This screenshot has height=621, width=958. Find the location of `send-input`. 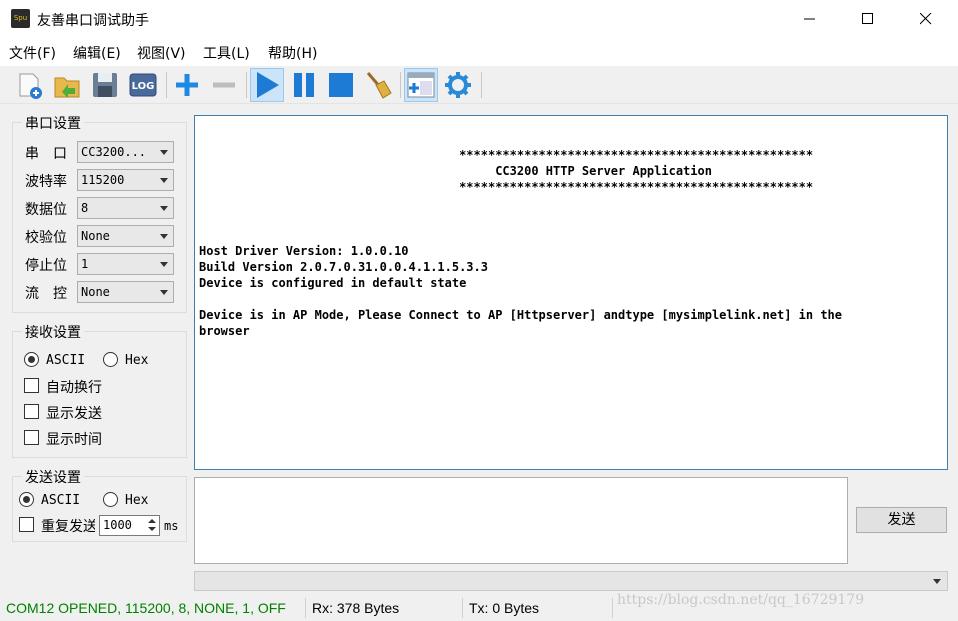

send-input is located at coordinates (521, 520).